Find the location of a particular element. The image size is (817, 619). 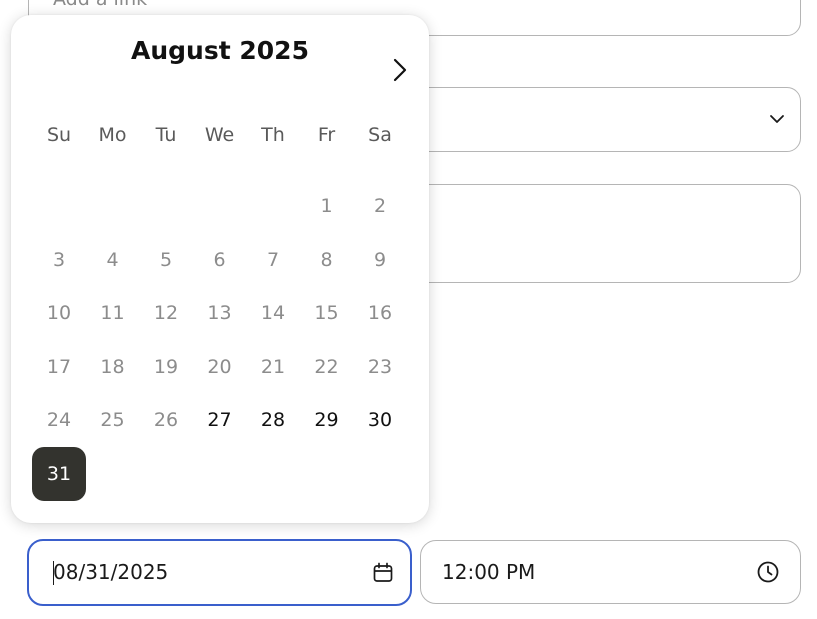

calendar-day: 25 is located at coordinates (112, 420).